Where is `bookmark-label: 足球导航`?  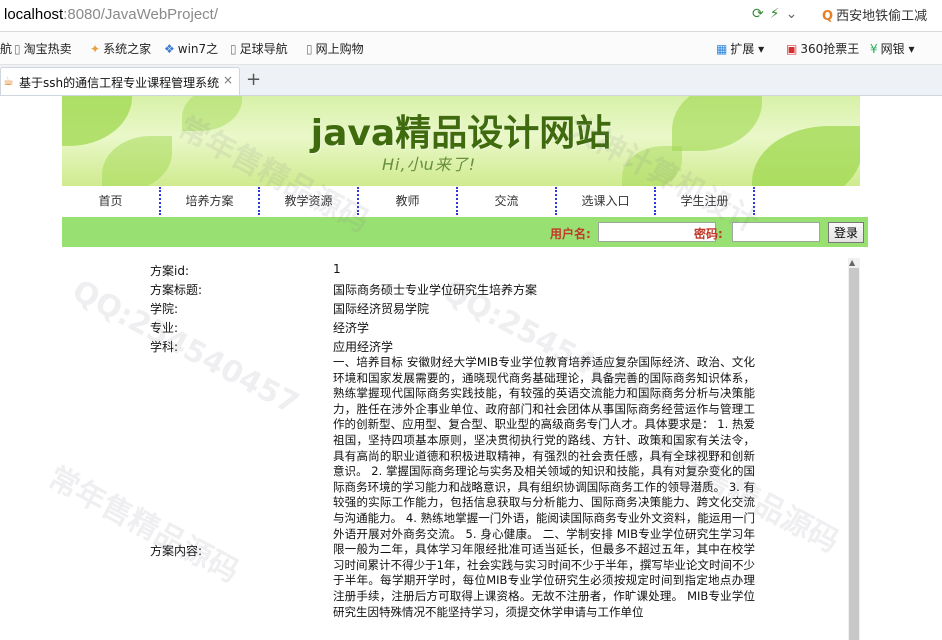 bookmark-label: 足球导航 is located at coordinates (263, 49).